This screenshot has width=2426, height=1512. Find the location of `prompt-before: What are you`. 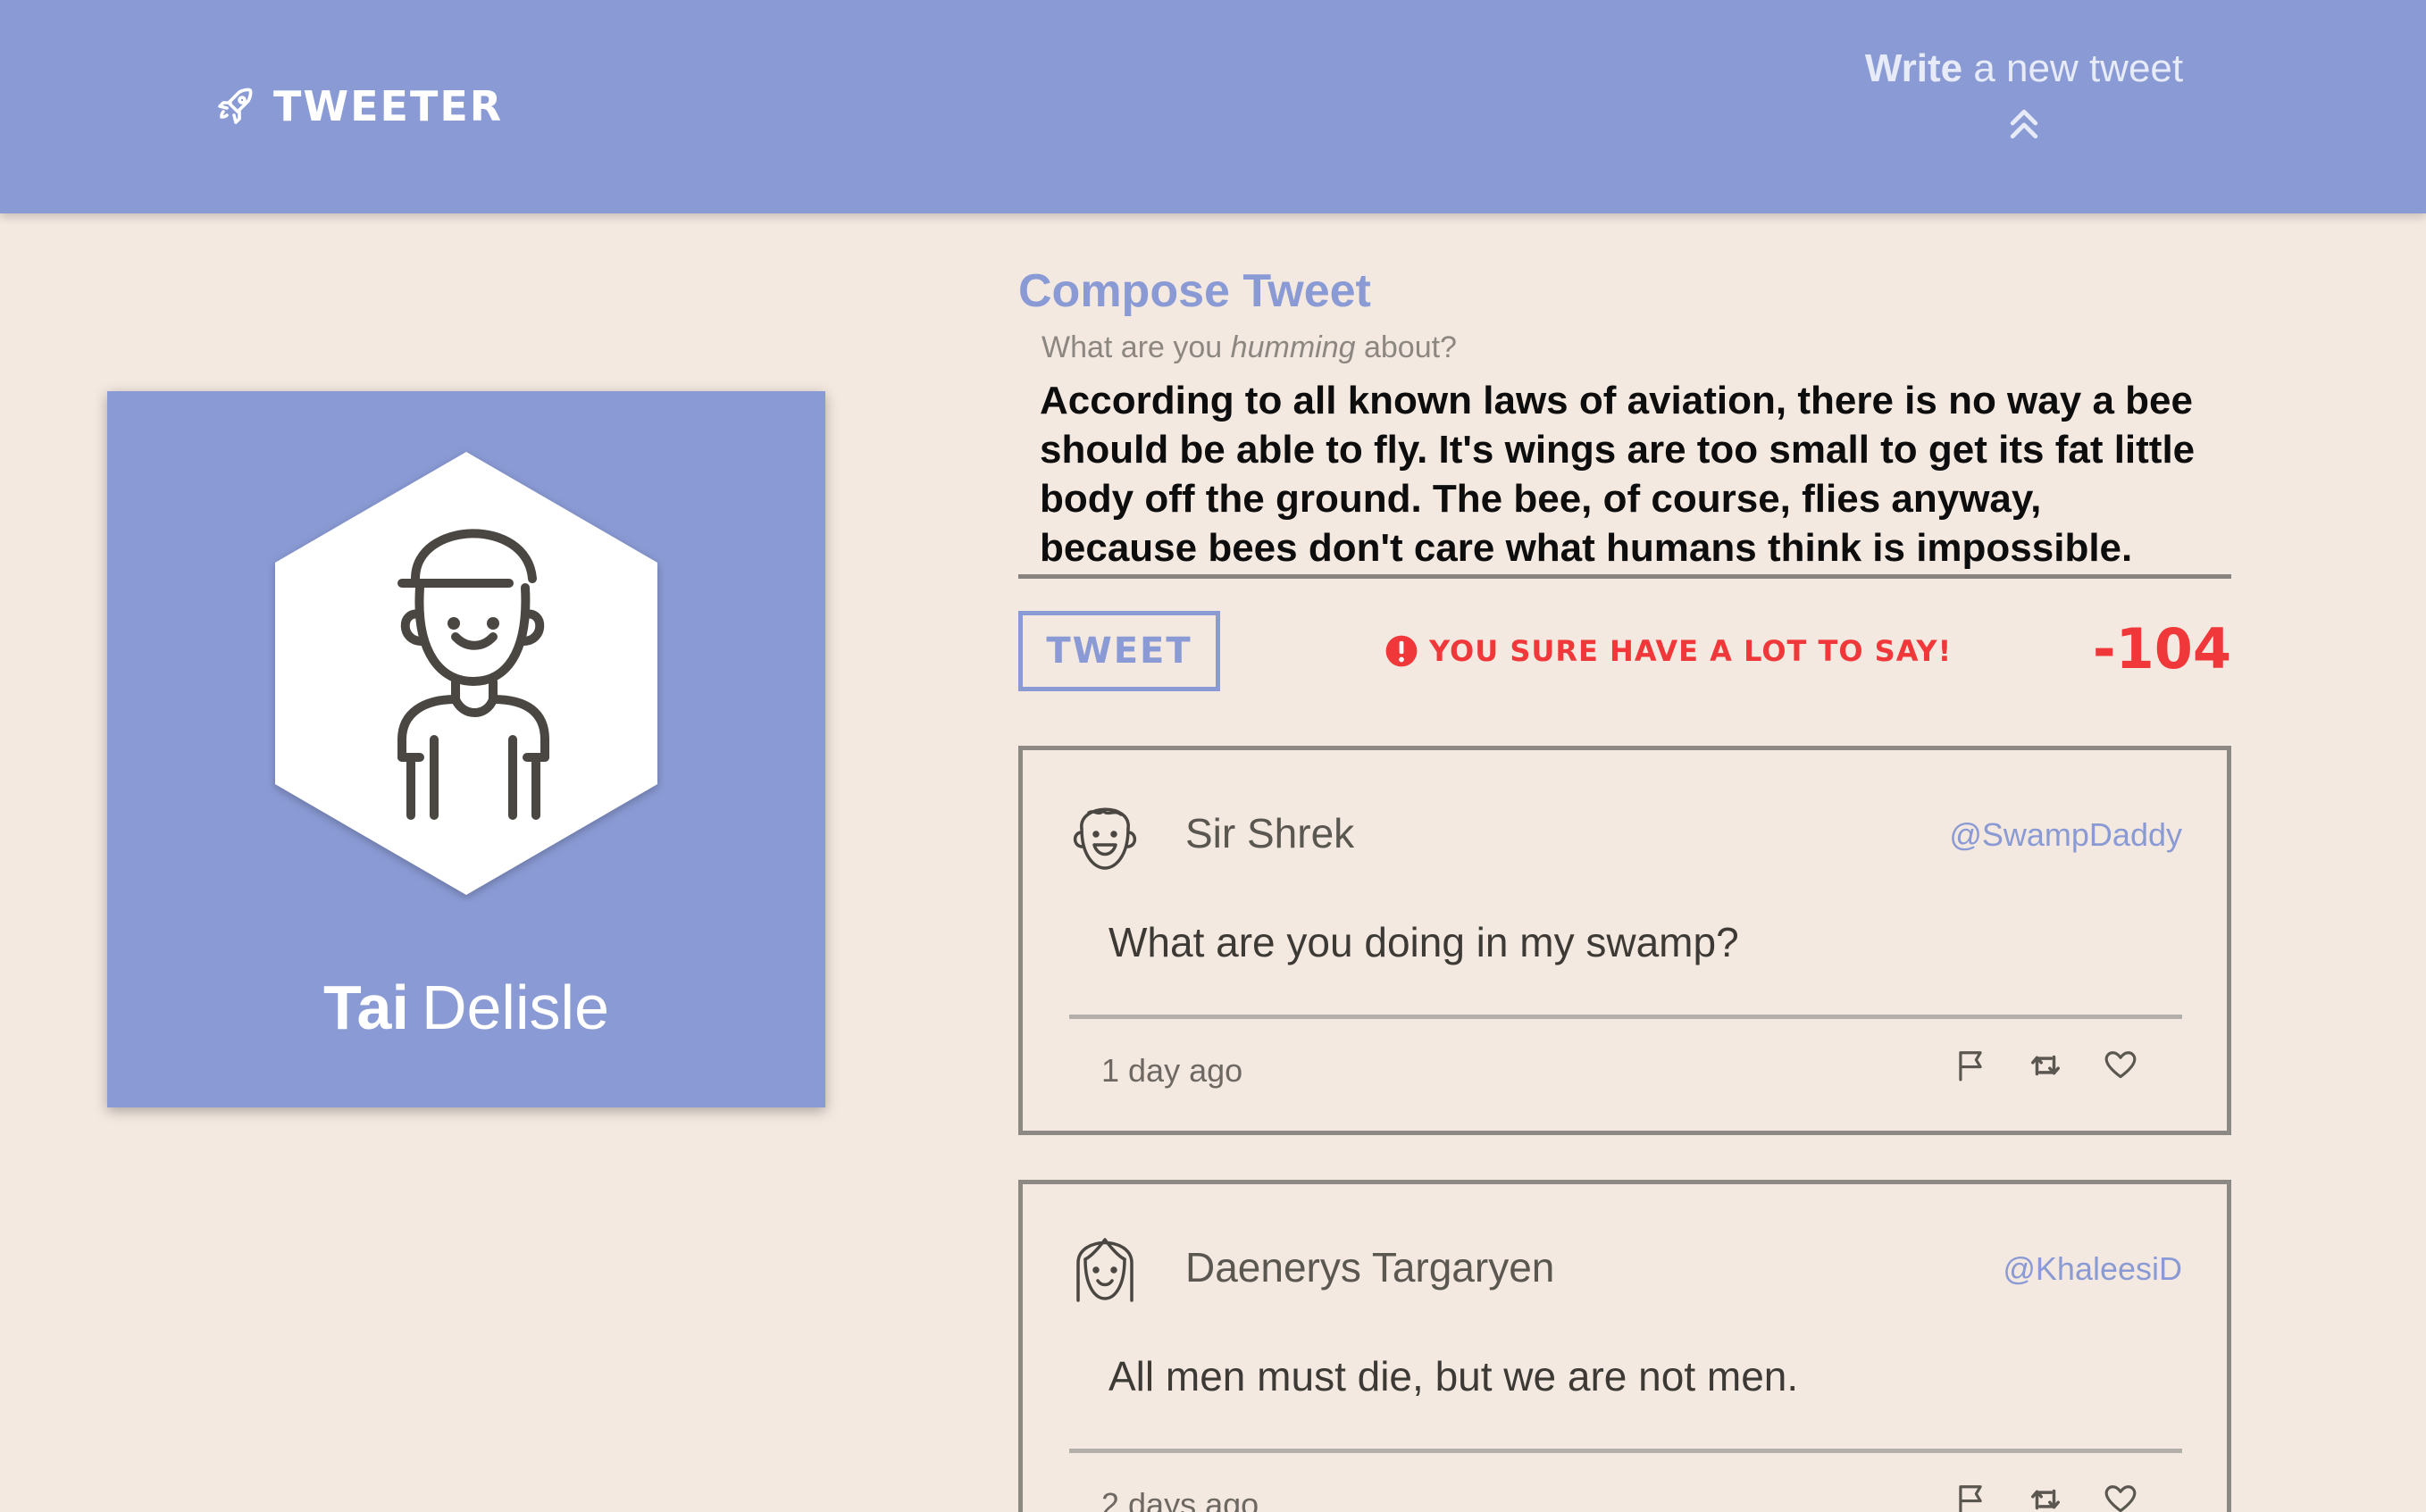

prompt-before: What are you is located at coordinates (1132, 347).